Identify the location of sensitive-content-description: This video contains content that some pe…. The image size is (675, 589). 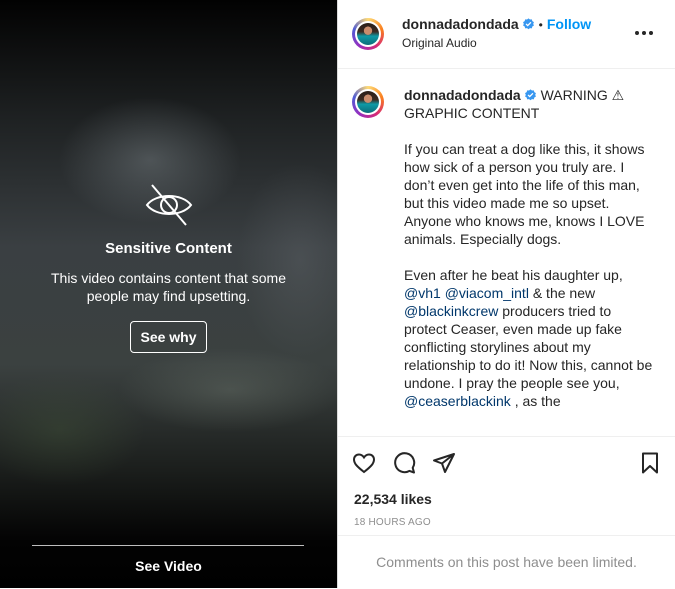
(168, 287).